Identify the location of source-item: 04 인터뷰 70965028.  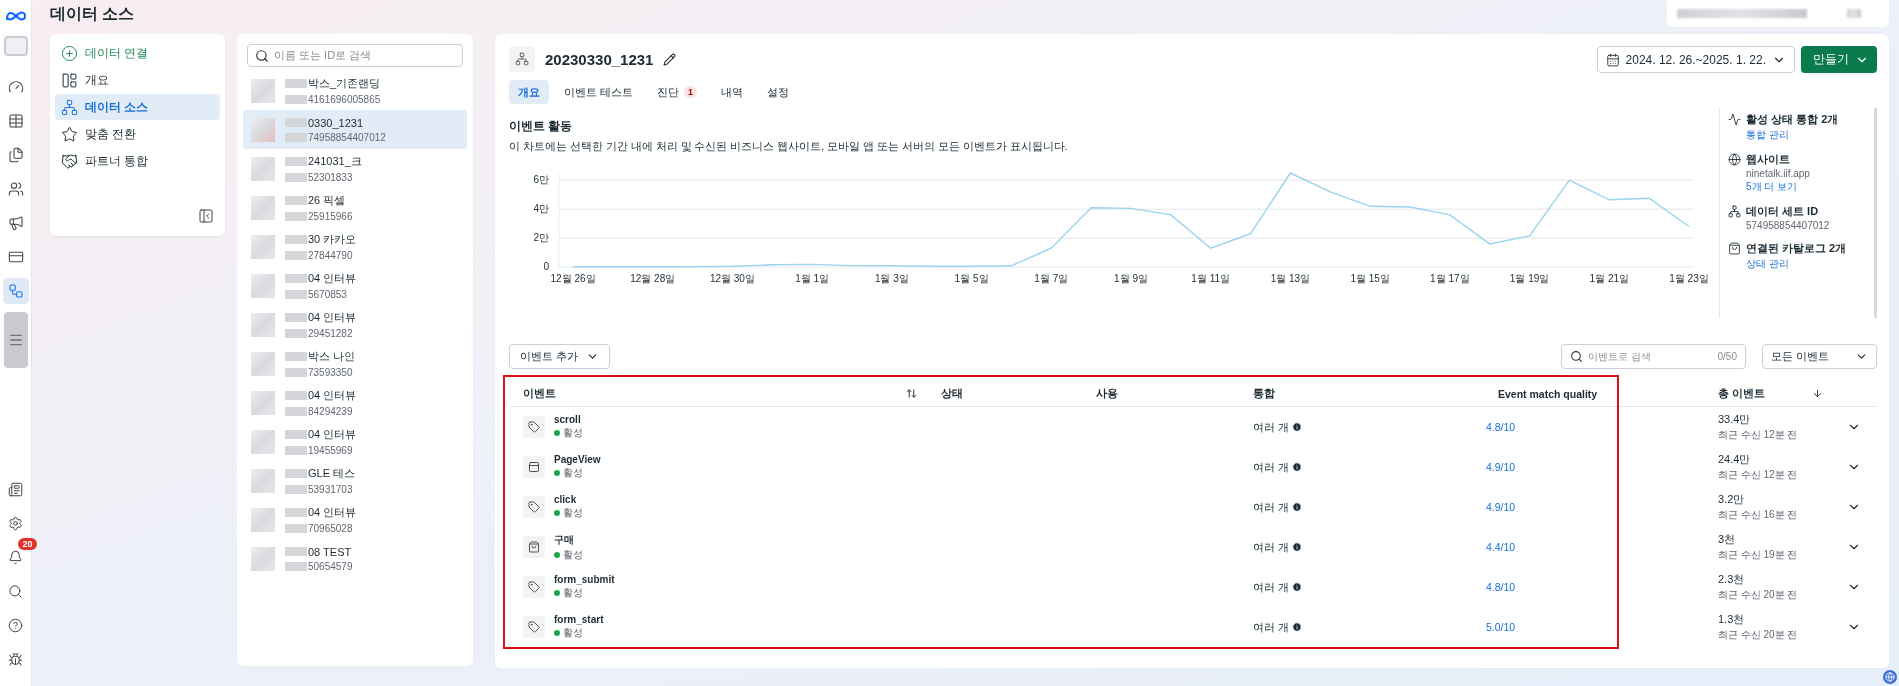
(355, 519).